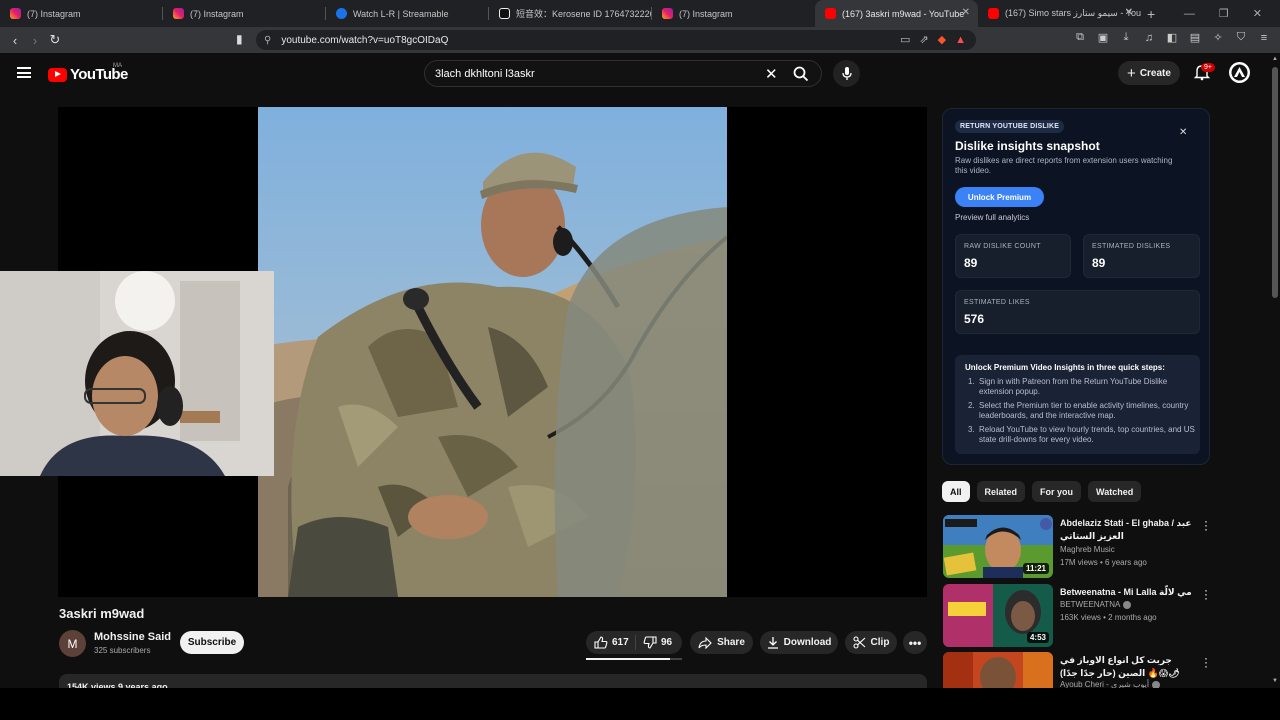 This screenshot has height=720, width=1280. Describe the element at coordinates (871, 642) in the screenshot. I see `clip-button: Clip` at that location.